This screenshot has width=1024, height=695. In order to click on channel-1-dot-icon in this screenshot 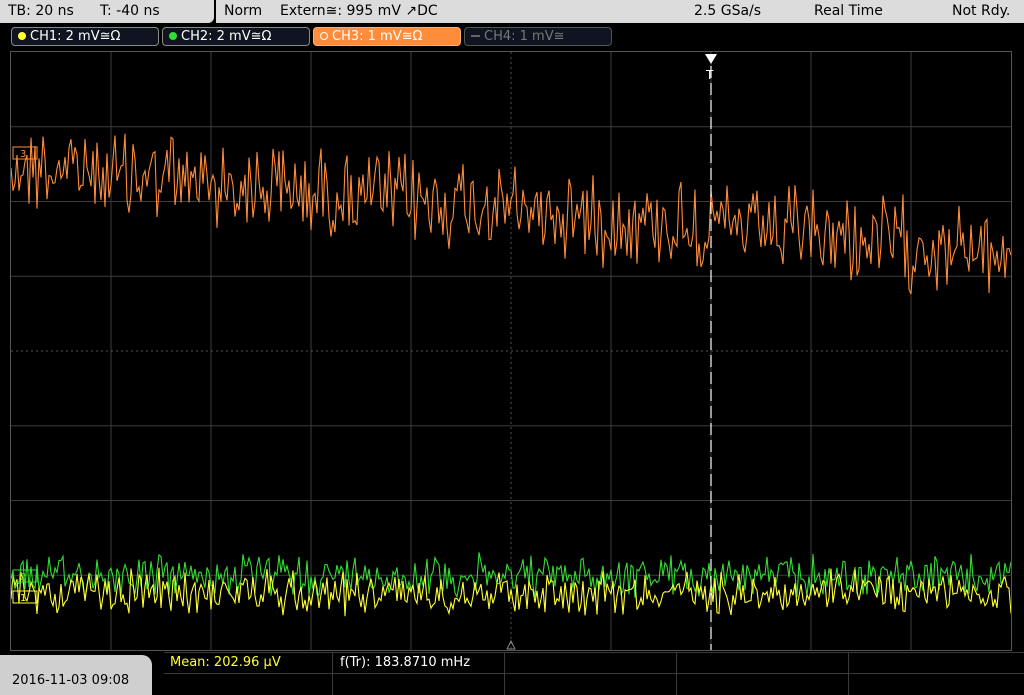, I will do `click(22, 36)`.